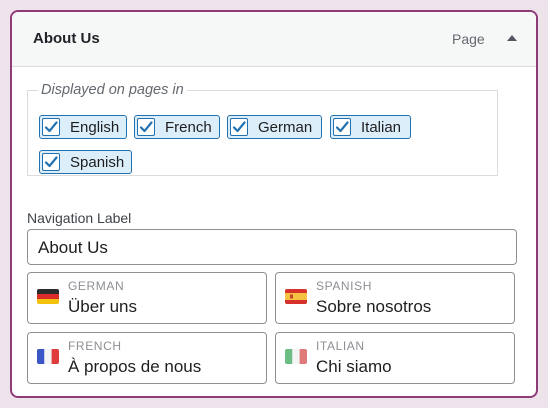 This screenshot has width=548, height=408. Describe the element at coordinates (340, 346) in the screenshot. I see `translation-language-label: ITALIAN` at that location.